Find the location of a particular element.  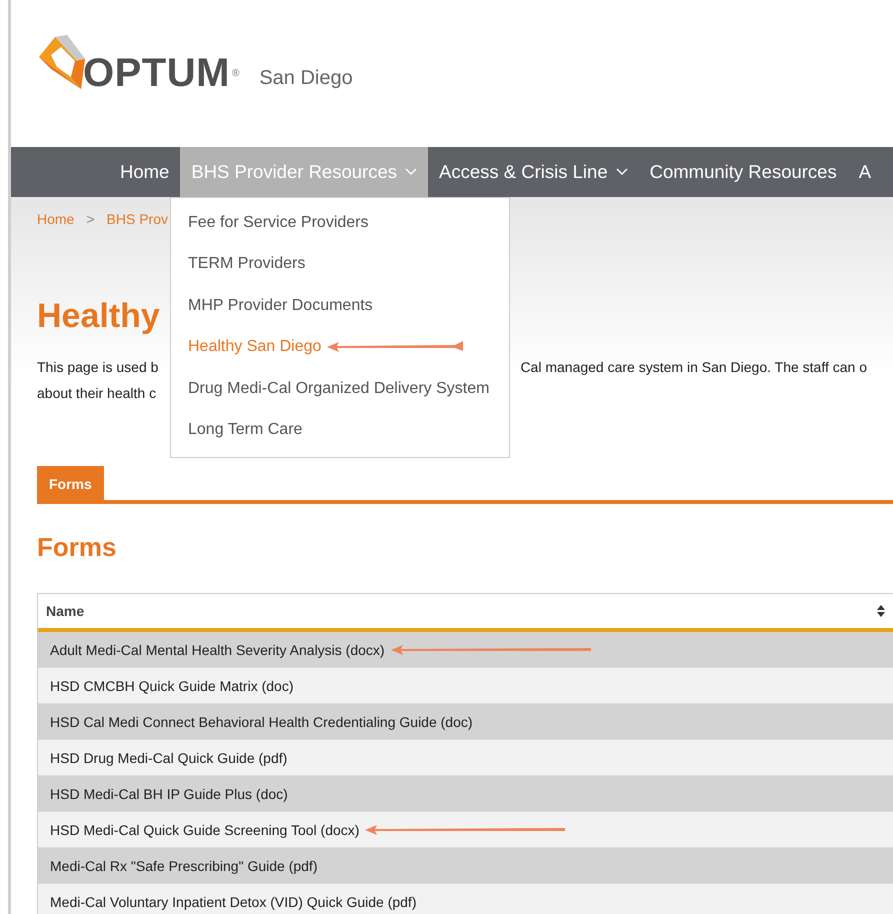

sort-icon is located at coordinates (881, 611).